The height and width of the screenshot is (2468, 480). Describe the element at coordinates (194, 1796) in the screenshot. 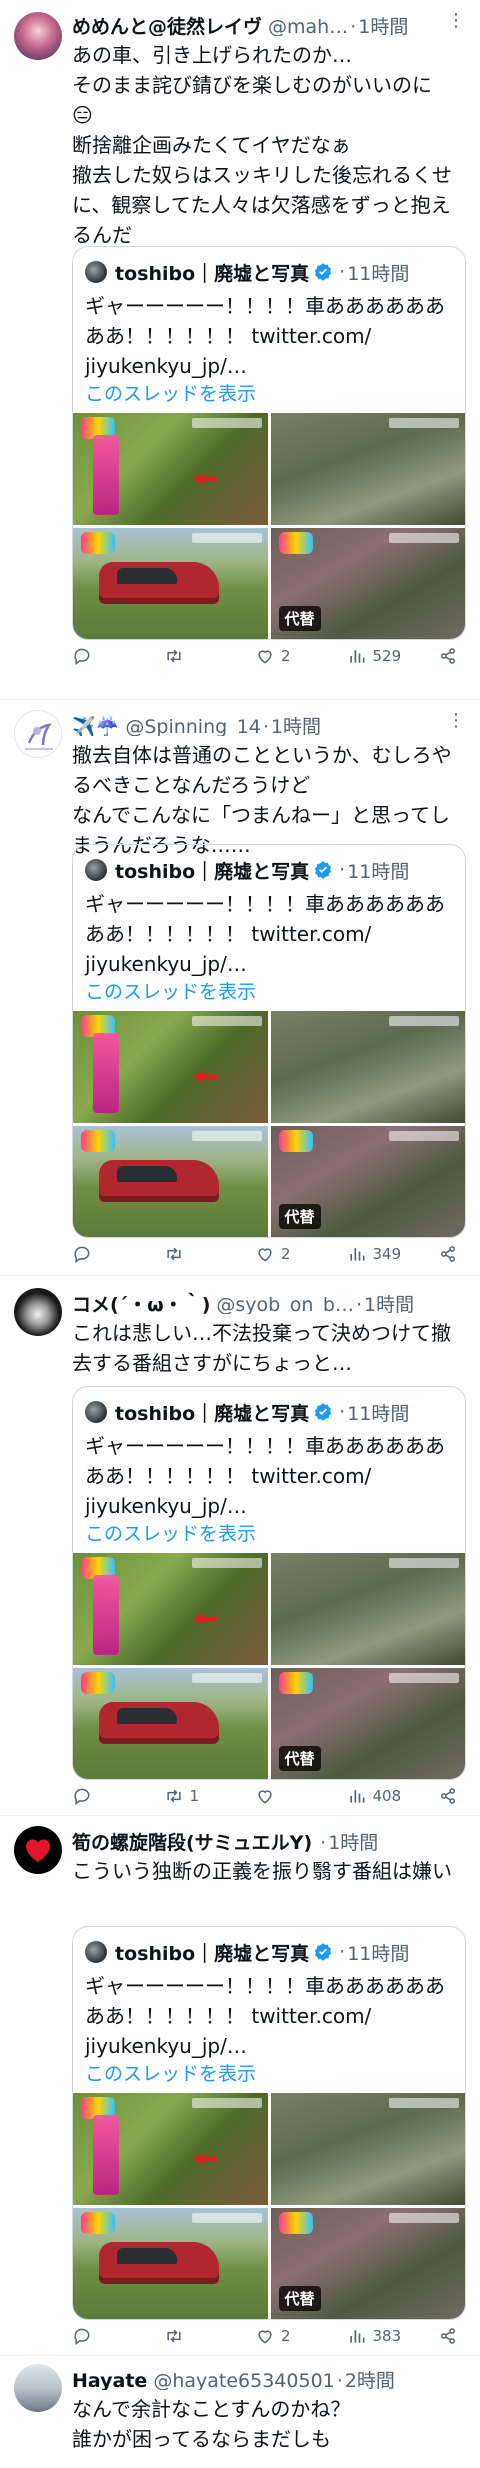

I see `retweet-count: 1` at that location.